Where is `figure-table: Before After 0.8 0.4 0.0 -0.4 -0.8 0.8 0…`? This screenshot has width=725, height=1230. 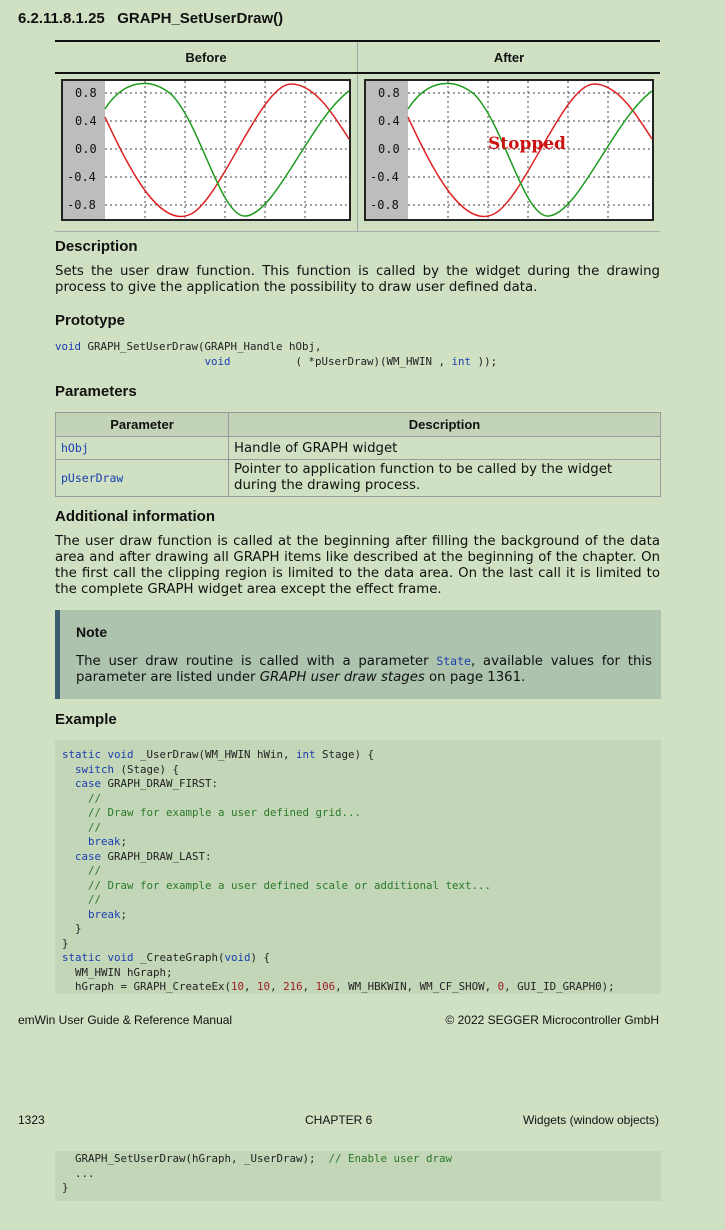
figure-table: Before After 0.8 0.4 0.0 -0.4 -0.8 0.8 0… is located at coordinates (357, 136).